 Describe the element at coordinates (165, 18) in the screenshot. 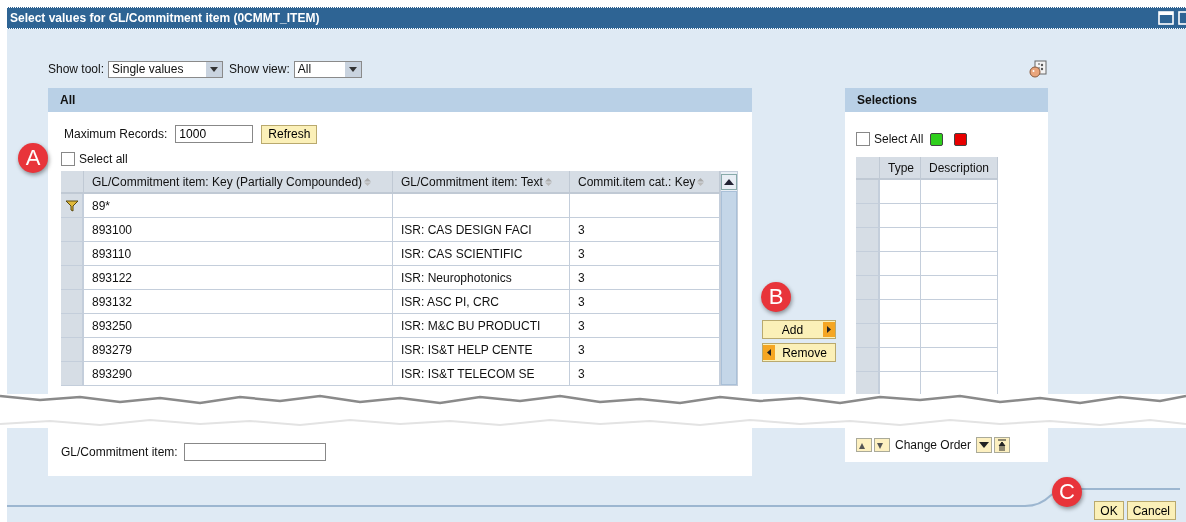

I see `window-title: Select values for GL/Commitment item (0CMMT_ITEM)` at that location.